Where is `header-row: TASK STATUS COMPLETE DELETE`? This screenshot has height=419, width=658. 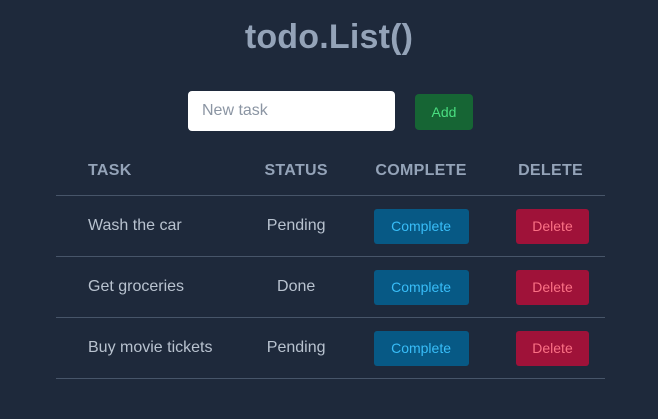
header-row: TASK STATUS COMPLETE DELETE is located at coordinates (330, 171).